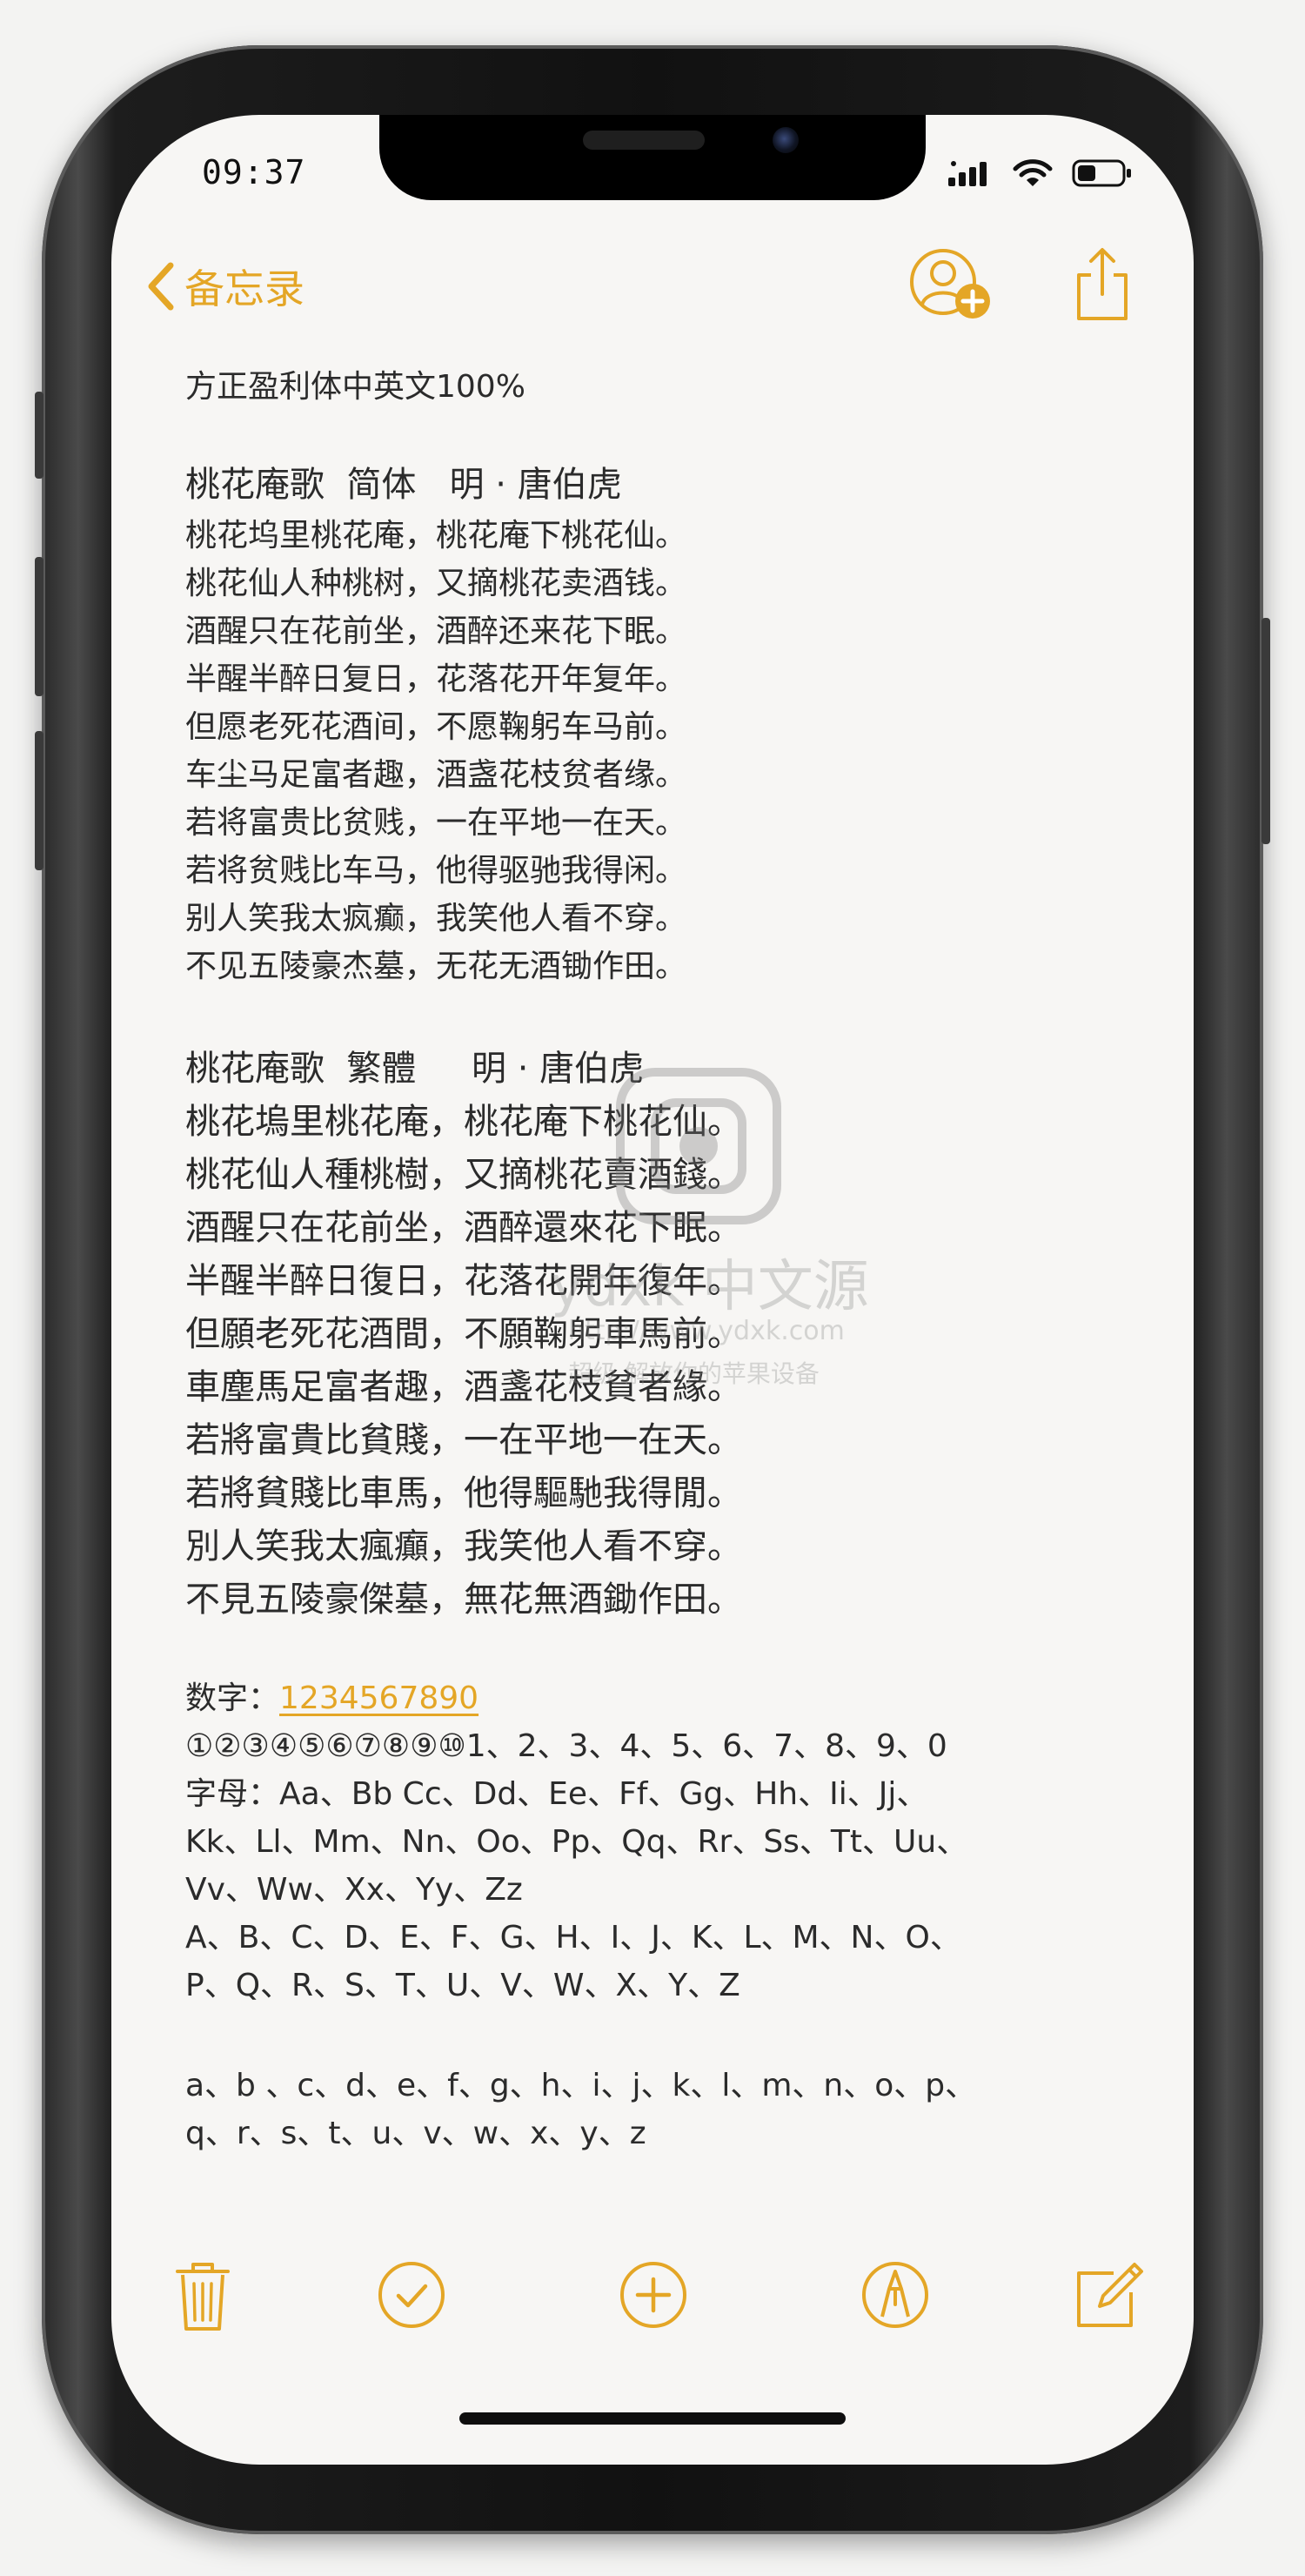 This screenshot has width=1305, height=2576. What do you see at coordinates (436, 775) in the screenshot?
I see `poem-line: 车尘马足富者趣，酒盏花枝贫者缘。` at bounding box center [436, 775].